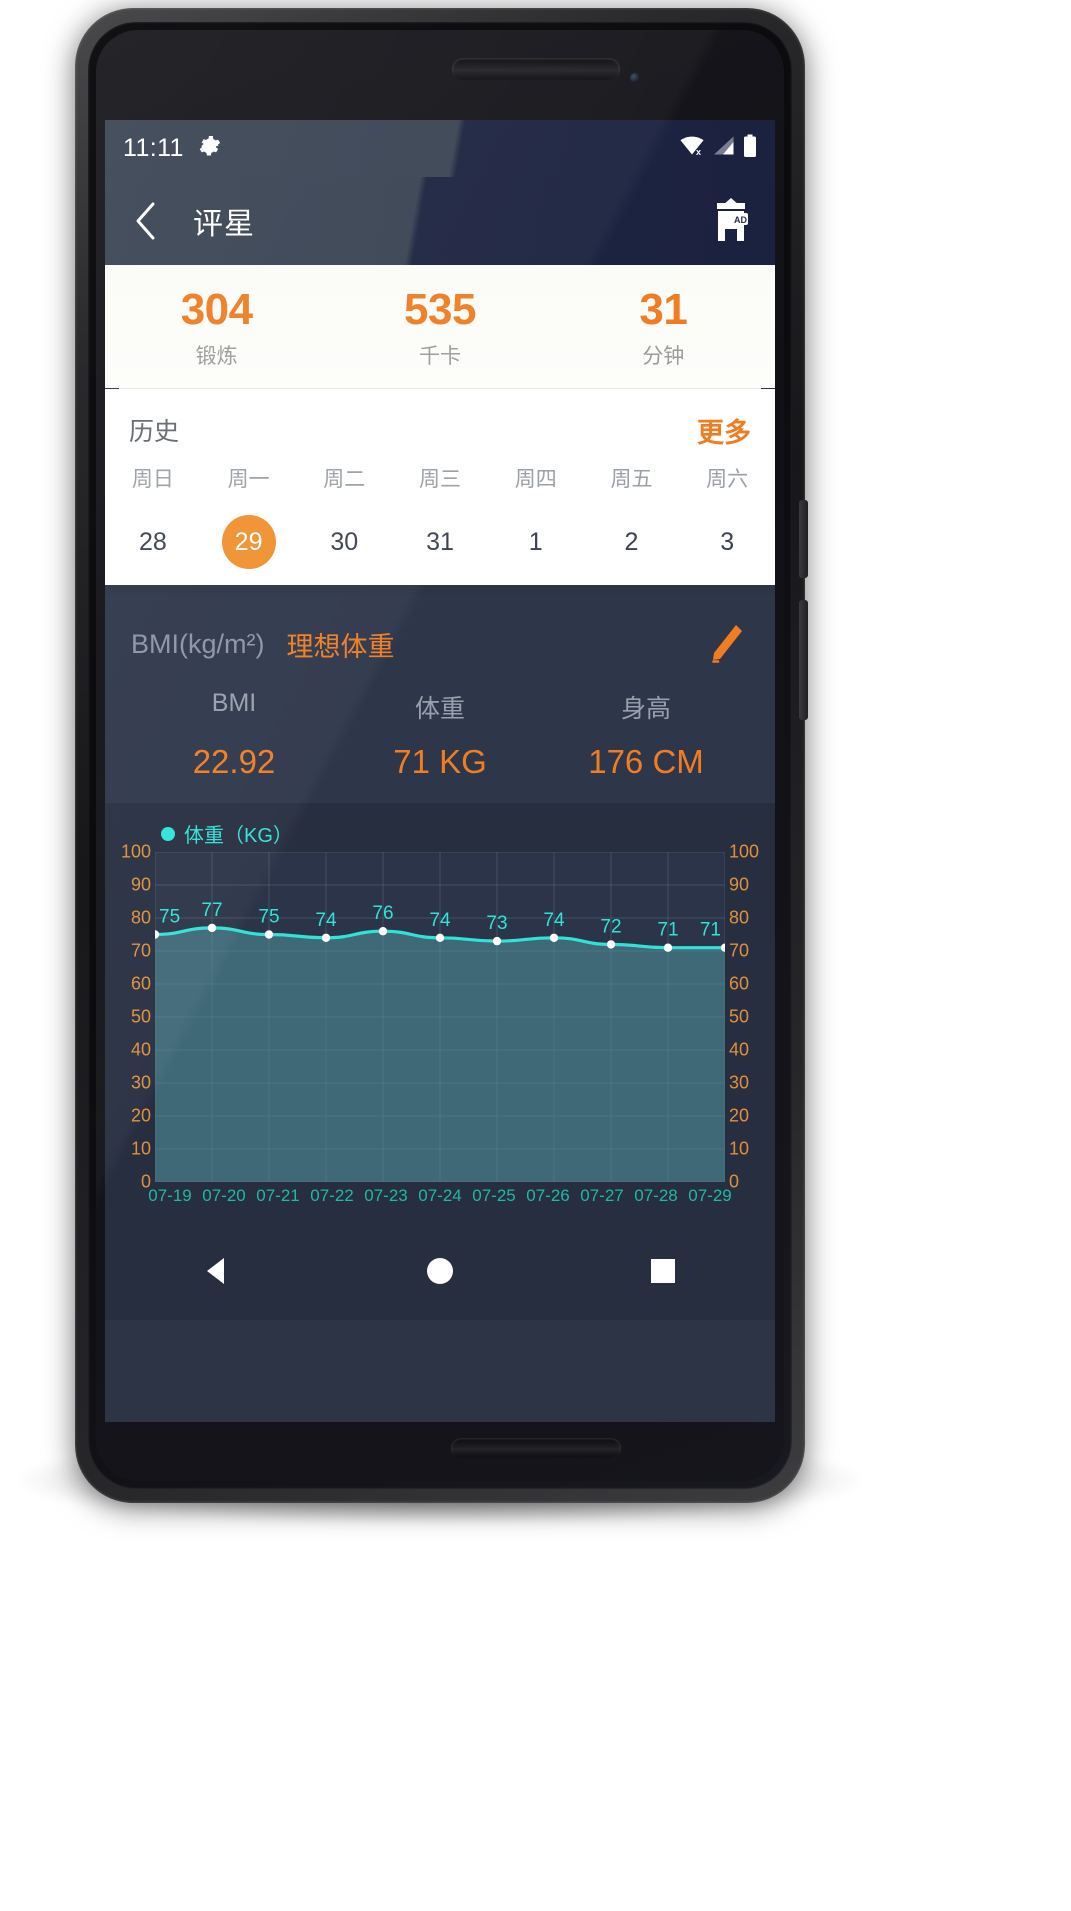 This screenshot has width=1071, height=1911. Describe the element at coordinates (535, 69) in the screenshot. I see `earpiece-speaker` at that location.